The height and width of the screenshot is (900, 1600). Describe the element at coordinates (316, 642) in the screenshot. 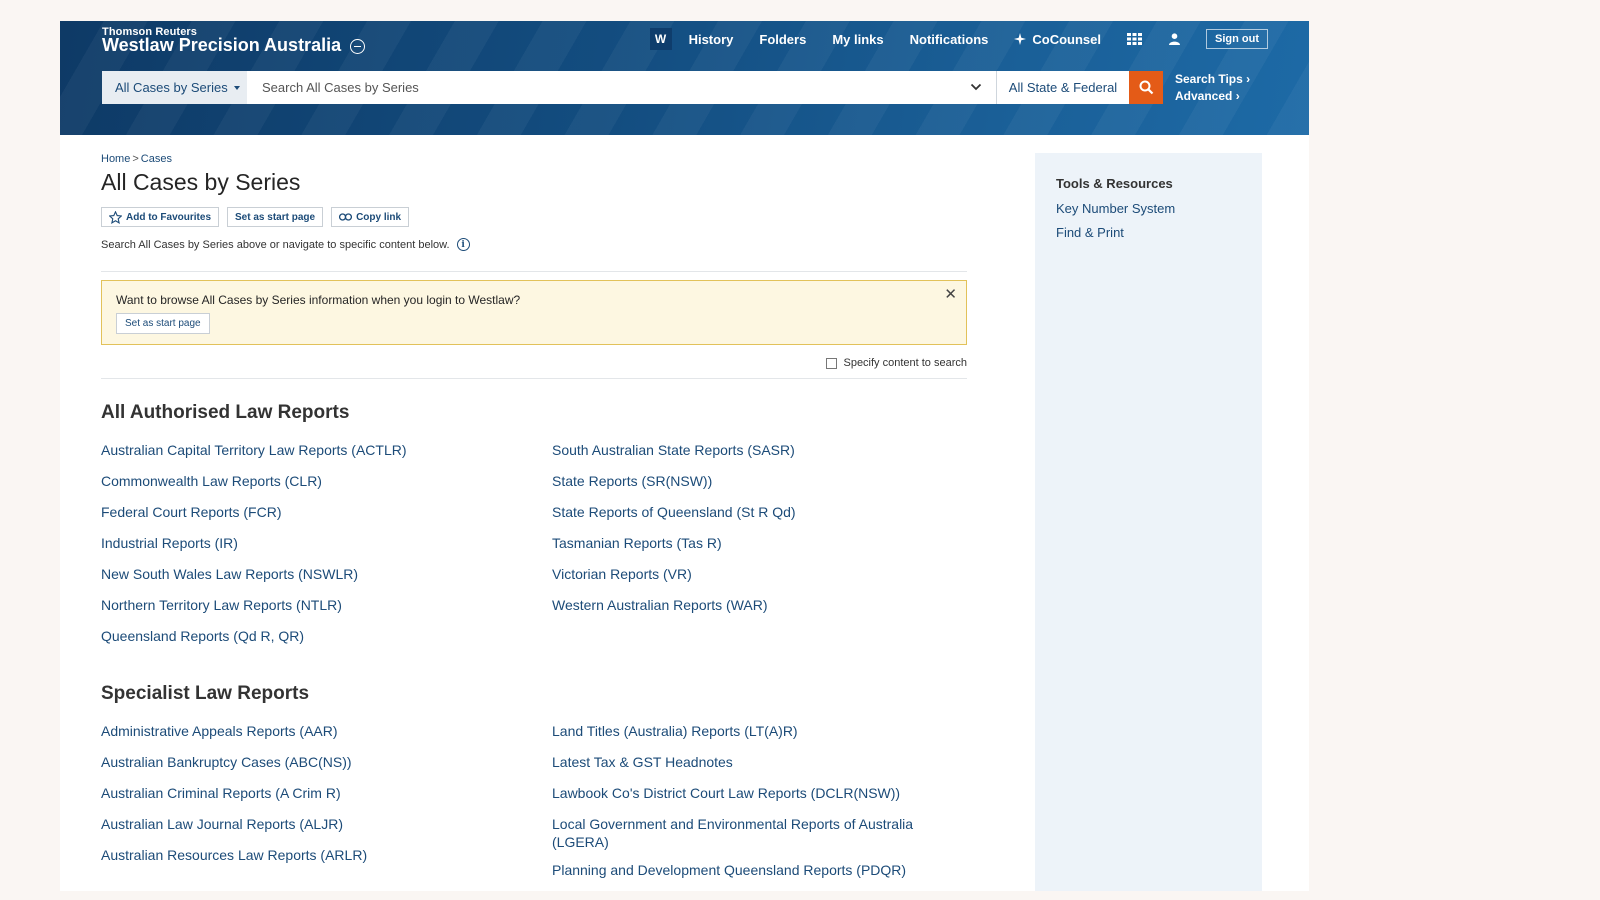

I see `list-item: Queensland Reports (Qd R, QR)` at that location.